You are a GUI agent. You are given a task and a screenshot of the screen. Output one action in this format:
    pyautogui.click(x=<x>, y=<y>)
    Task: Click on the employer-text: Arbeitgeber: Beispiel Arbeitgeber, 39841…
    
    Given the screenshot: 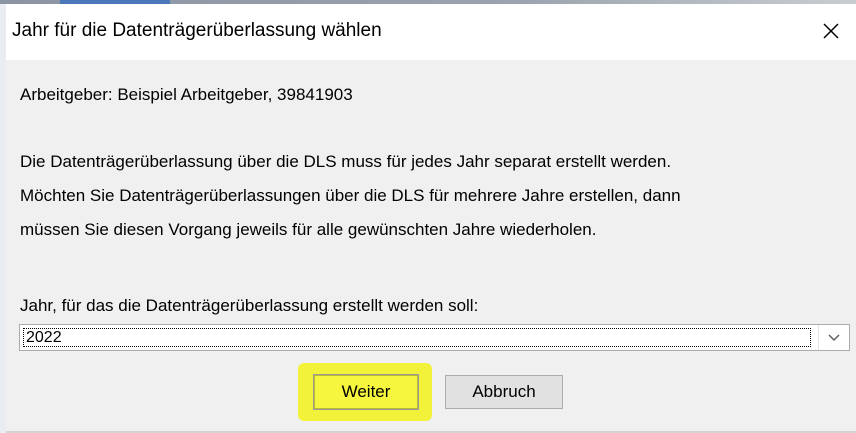 What is the action you would take?
    pyautogui.click(x=186, y=94)
    